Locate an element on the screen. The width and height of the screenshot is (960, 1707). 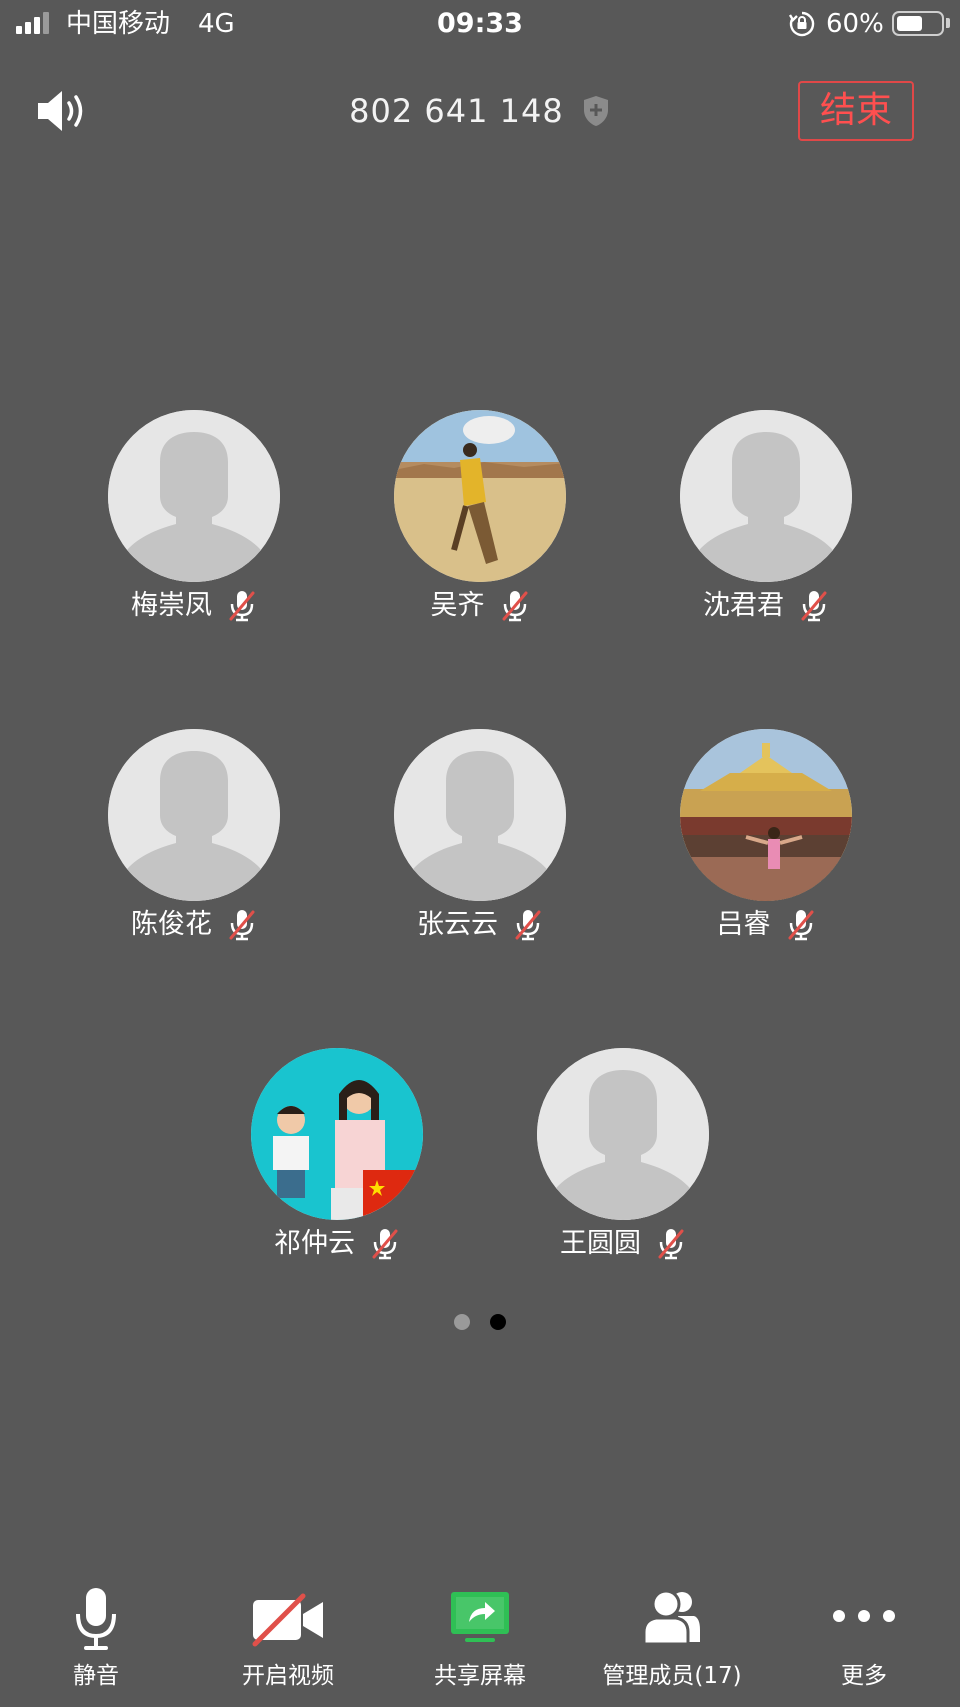
page-indicator is located at coordinates (480, 1324).